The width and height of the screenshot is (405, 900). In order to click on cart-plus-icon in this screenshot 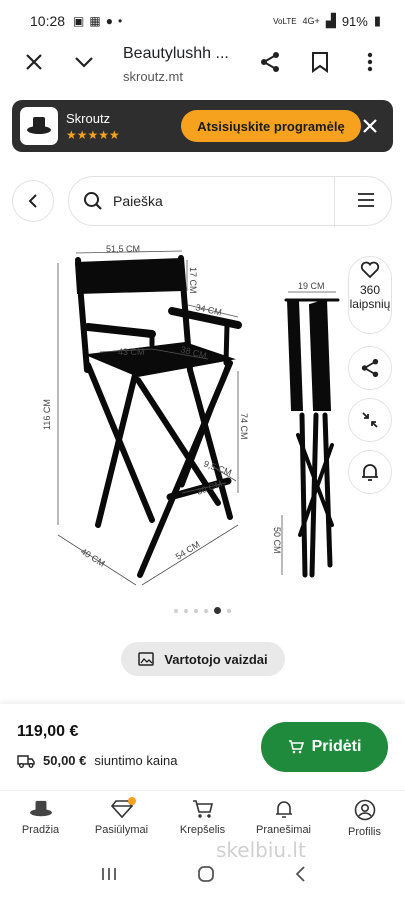, I will do `click(296, 747)`.